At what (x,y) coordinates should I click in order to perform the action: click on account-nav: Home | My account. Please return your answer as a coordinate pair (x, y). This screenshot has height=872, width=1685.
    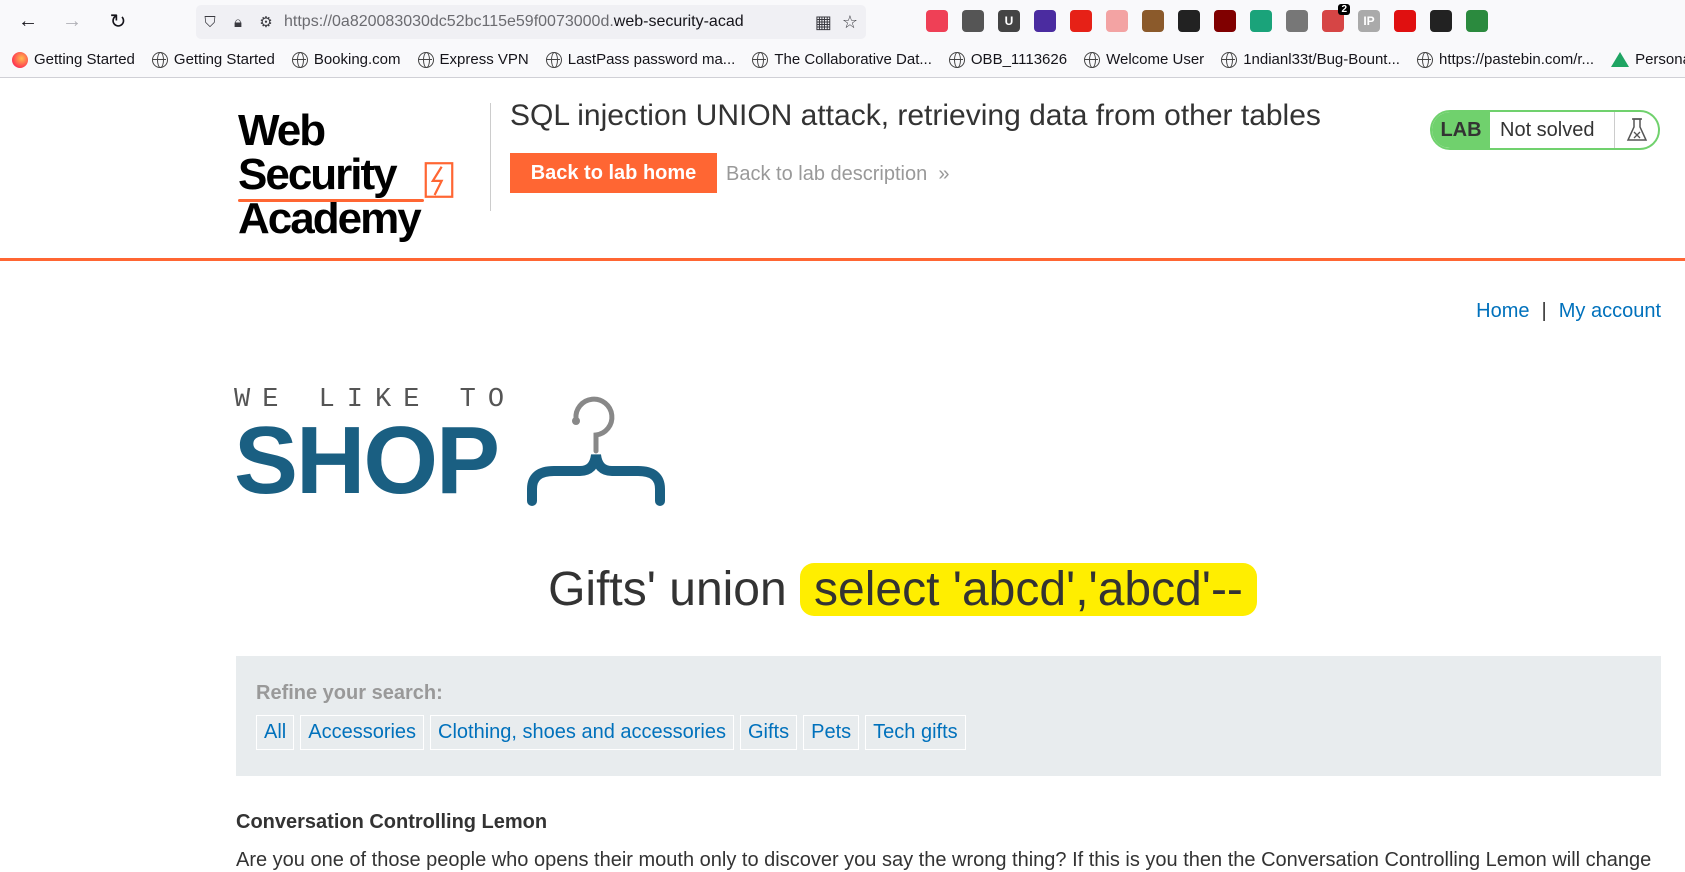
    Looking at the image, I should click on (1568, 311).